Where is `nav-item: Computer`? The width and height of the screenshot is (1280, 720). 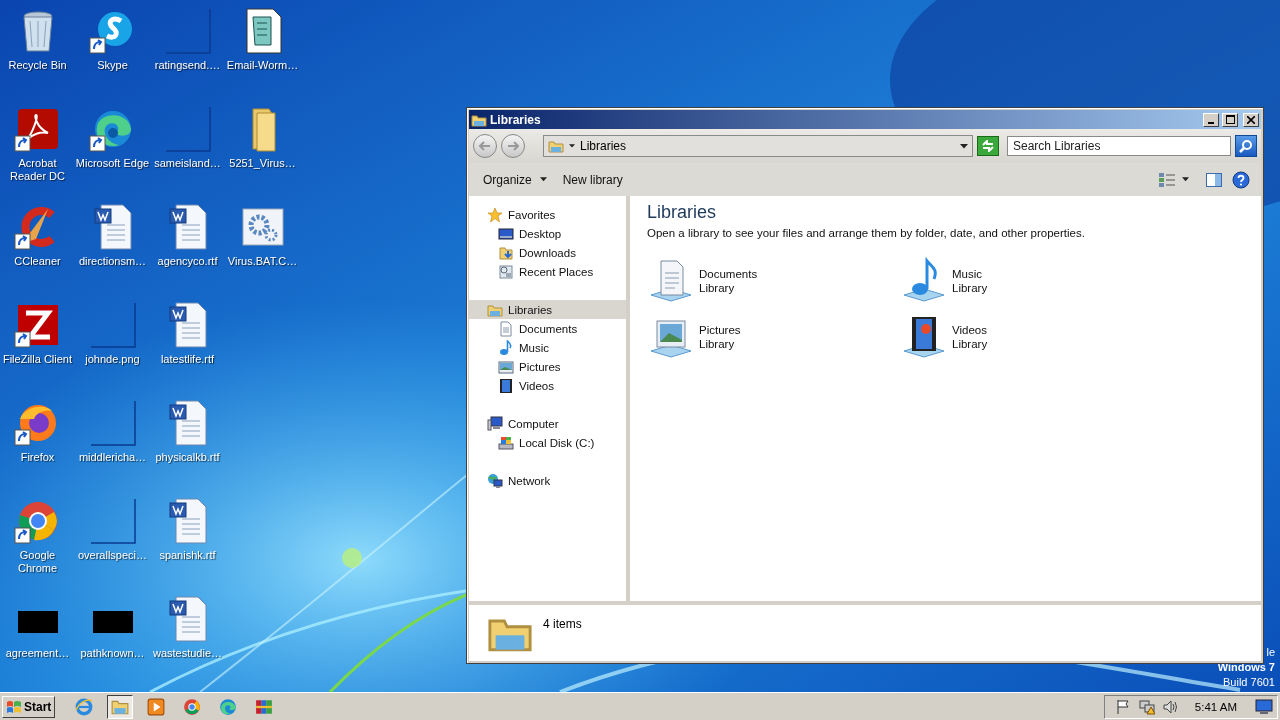
nav-item: Computer is located at coordinates (547, 423).